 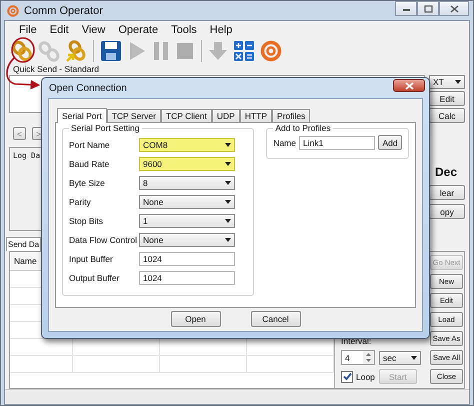 I want to click on group-title: Serial Port Setting, so click(x=105, y=128).